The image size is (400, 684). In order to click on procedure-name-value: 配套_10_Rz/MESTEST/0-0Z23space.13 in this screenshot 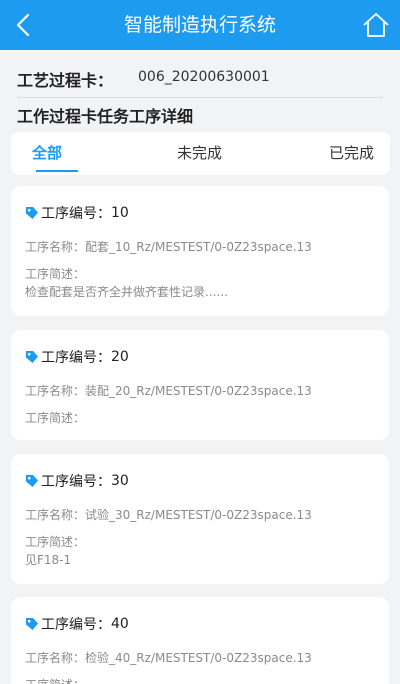, I will do `click(198, 247)`.